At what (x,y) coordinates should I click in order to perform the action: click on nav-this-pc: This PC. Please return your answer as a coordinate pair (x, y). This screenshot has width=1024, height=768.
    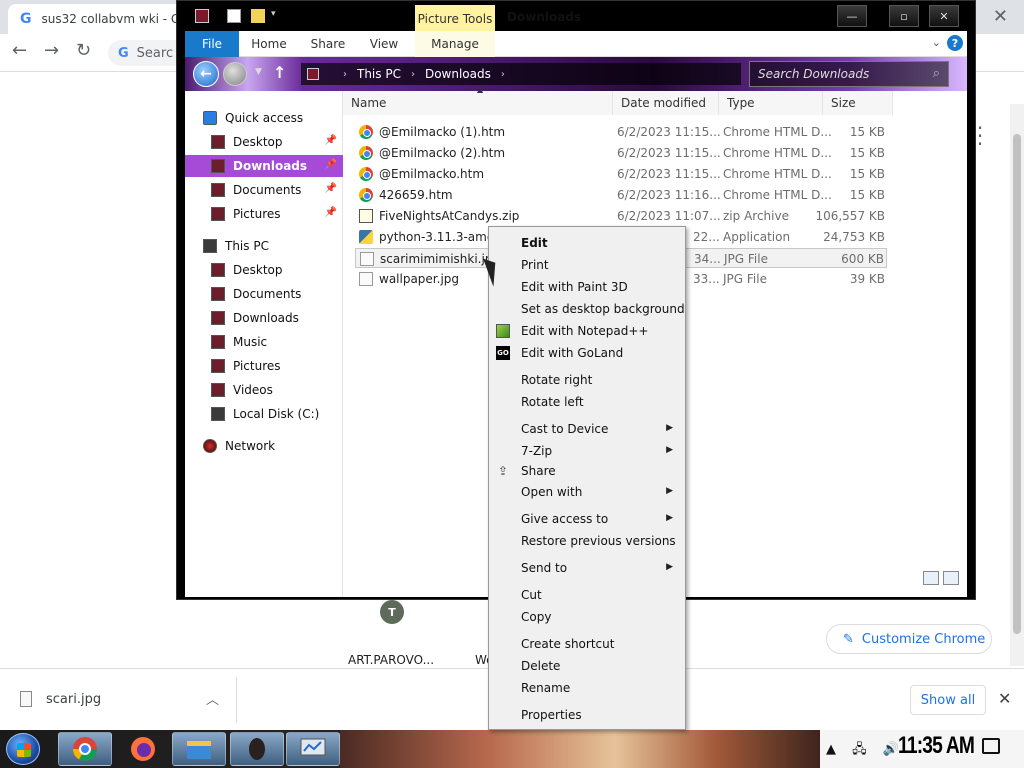
    Looking at the image, I should click on (264, 246).